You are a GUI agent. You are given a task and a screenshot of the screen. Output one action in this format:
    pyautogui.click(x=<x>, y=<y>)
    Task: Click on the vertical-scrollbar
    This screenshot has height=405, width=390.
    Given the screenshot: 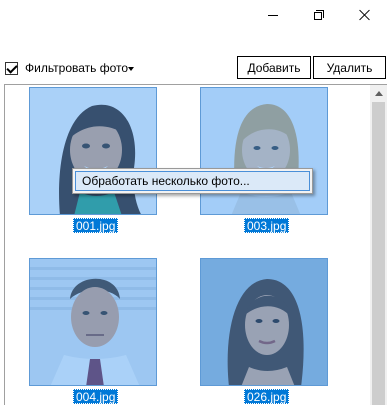 What is the action you would take?
    pyautogui.click(x=378, y=245)
    